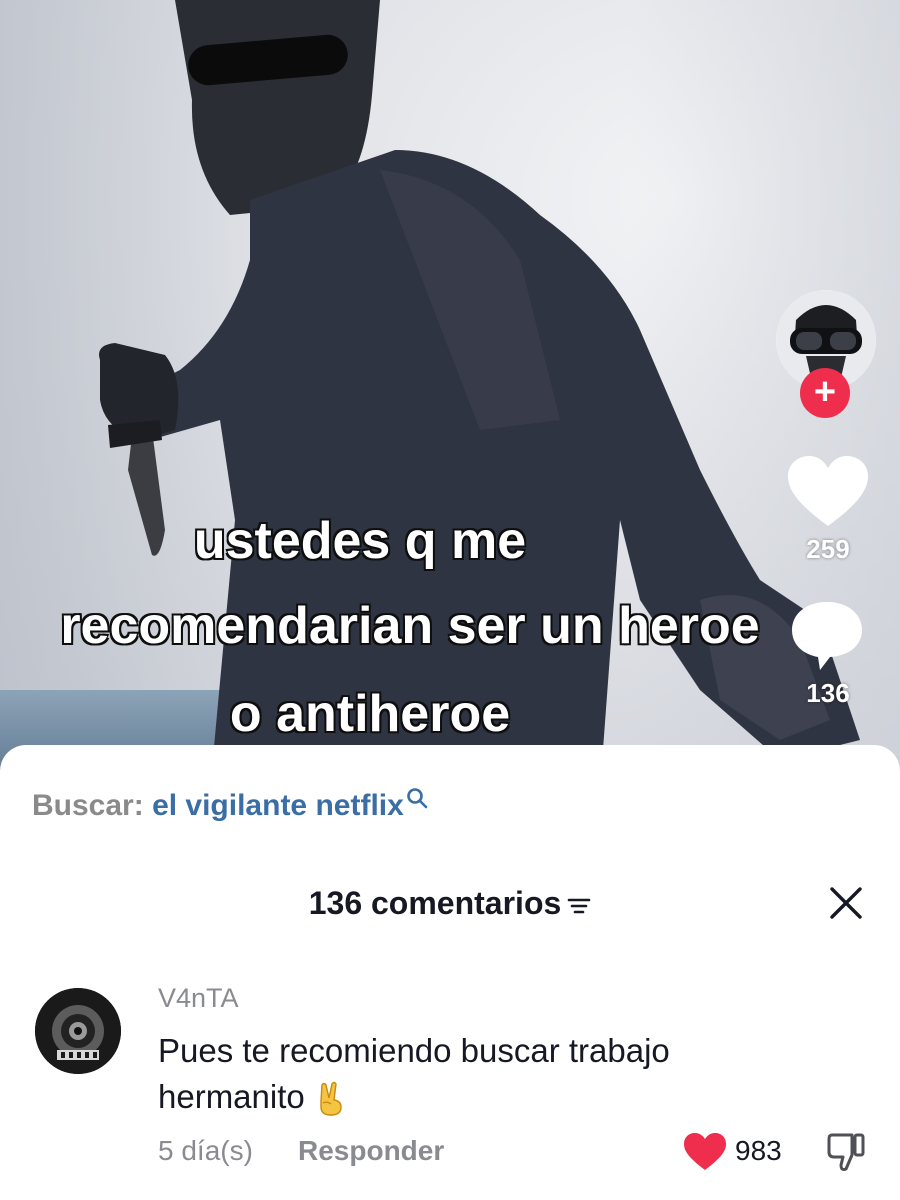 Image resolution: width=900 pixels, height=1200 pixels. Describe the element at coordinates (360, 541) in the screenshot. I see `caption-line-1: ustedes q me` at that location.